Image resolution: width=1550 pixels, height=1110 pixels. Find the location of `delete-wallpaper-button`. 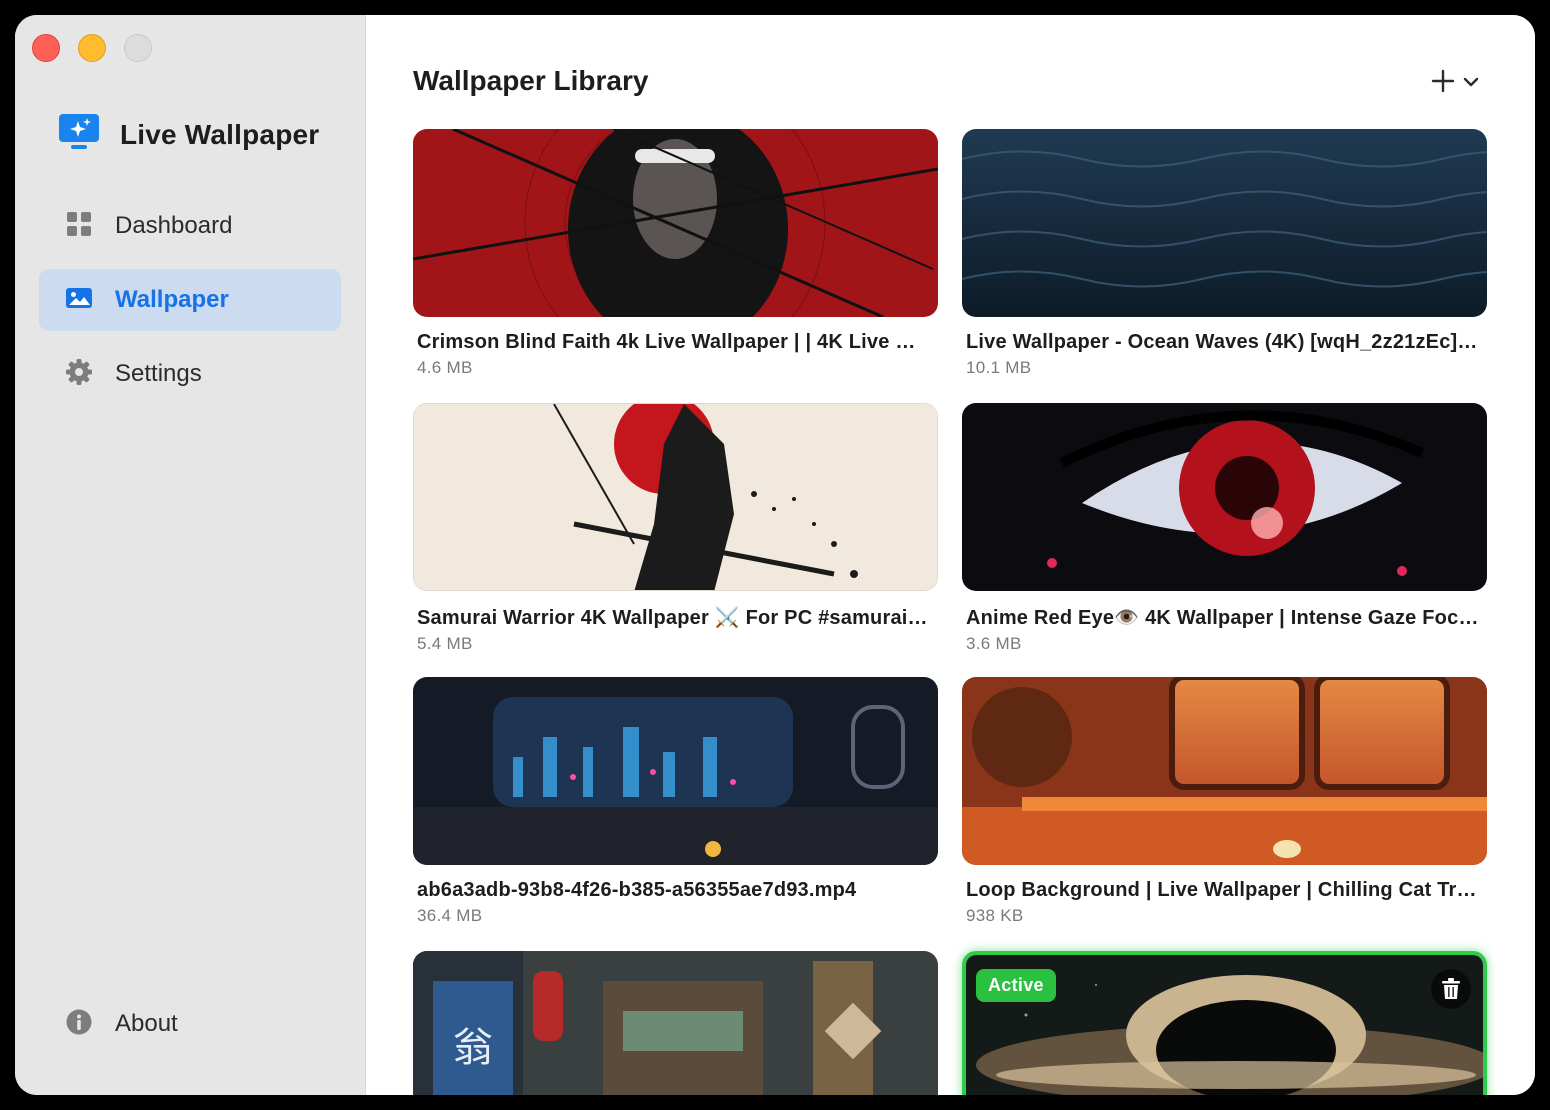

delete-wallpaper-button is located at coordinates (1451, 989).